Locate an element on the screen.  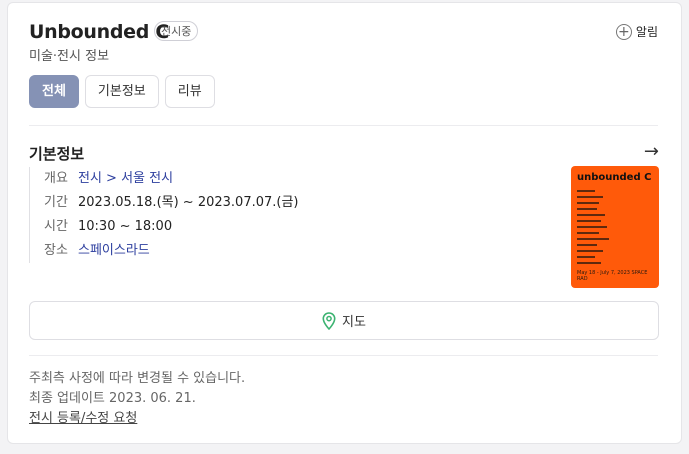
info-key: 장소 is located at coordinates (56, 250).